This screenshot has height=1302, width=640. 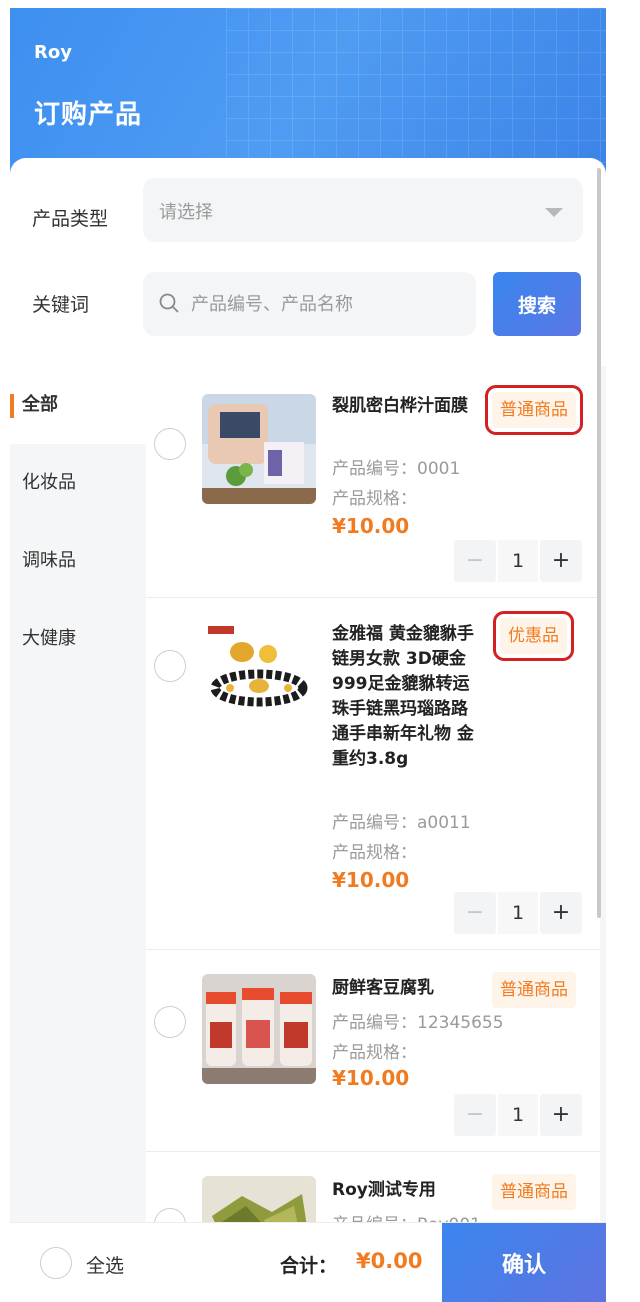 I want to click on confirm-button: 确认, so click(x=524, y=1262).